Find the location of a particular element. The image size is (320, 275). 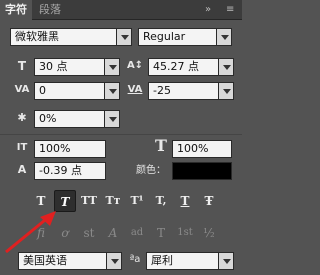

tracking-icon: VA is located at coordinates (135, 89).